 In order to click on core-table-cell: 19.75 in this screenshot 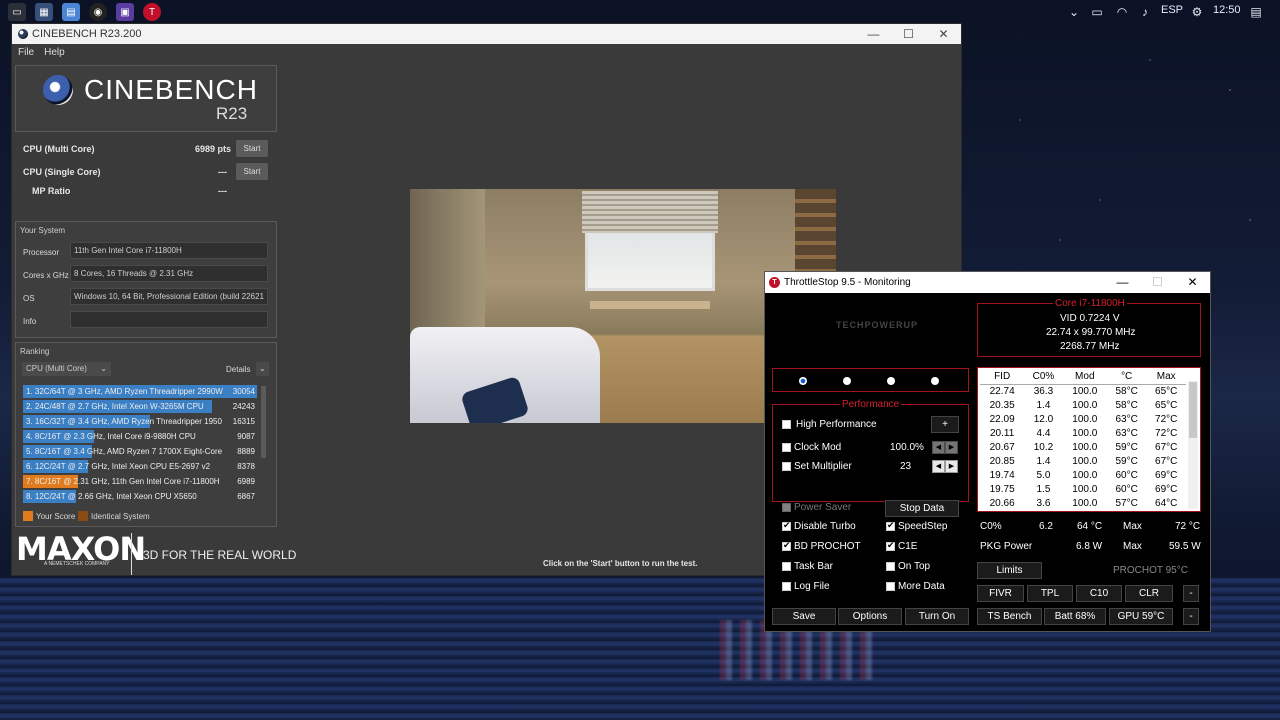, I will do `click(1002, 489)`.